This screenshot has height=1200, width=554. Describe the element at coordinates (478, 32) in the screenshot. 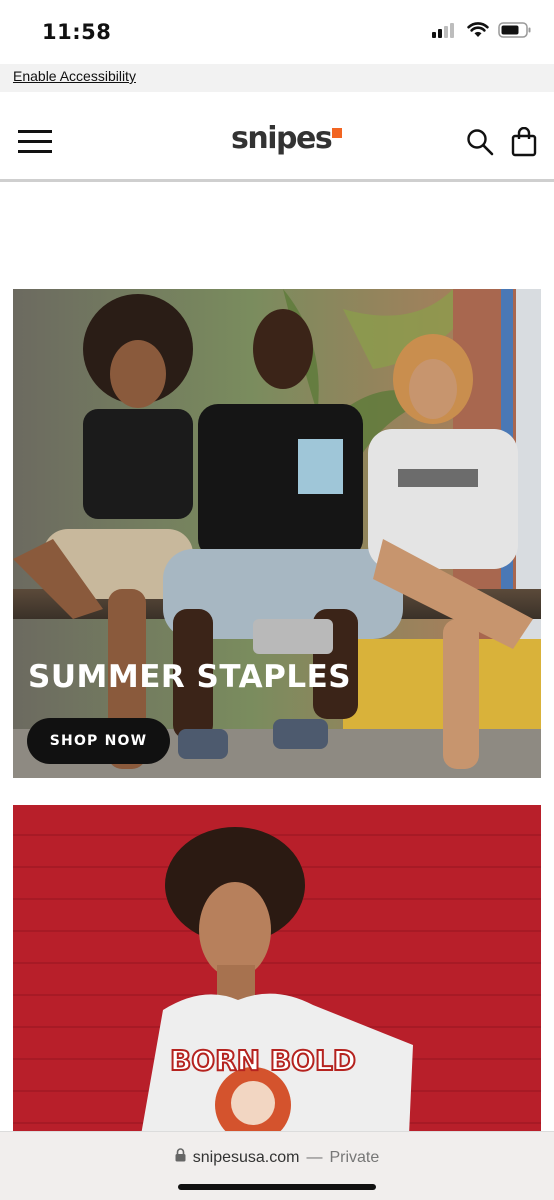

I see `wifi-icon` at that location.